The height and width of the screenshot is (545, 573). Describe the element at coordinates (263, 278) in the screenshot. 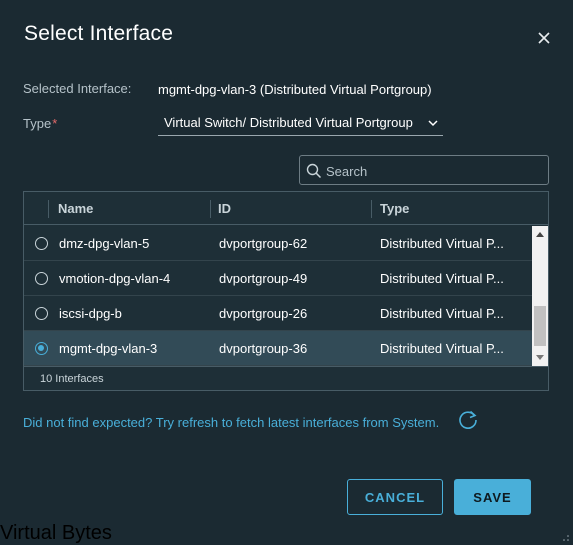

I see `row-id: dvportgroup-49` at that location.